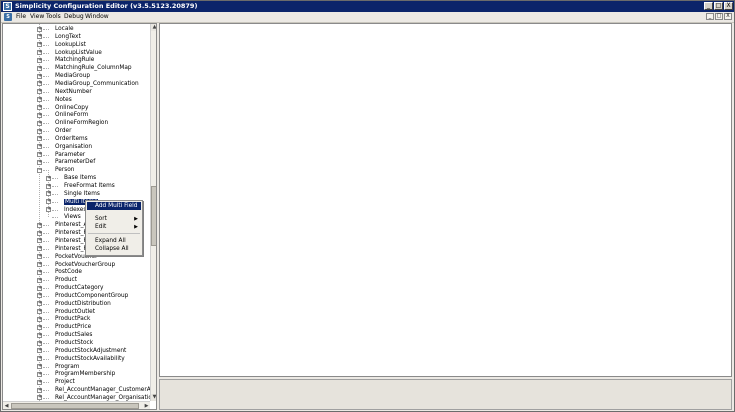  Describe the element at coordinates (83, 304) in the screenshot. I see `tree-item: ProductDistribution` at that location.